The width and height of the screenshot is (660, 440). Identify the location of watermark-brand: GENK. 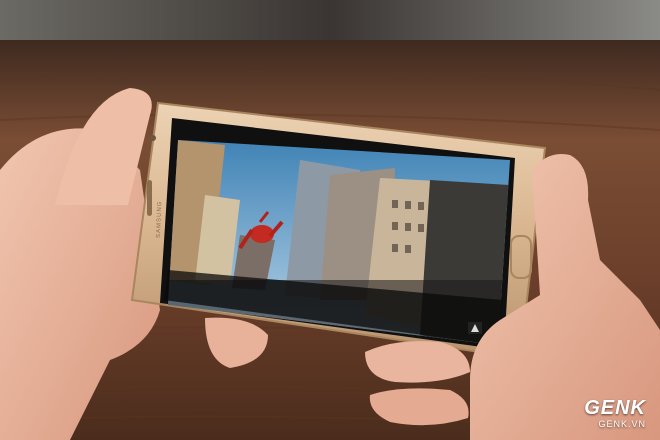
(615, 408).